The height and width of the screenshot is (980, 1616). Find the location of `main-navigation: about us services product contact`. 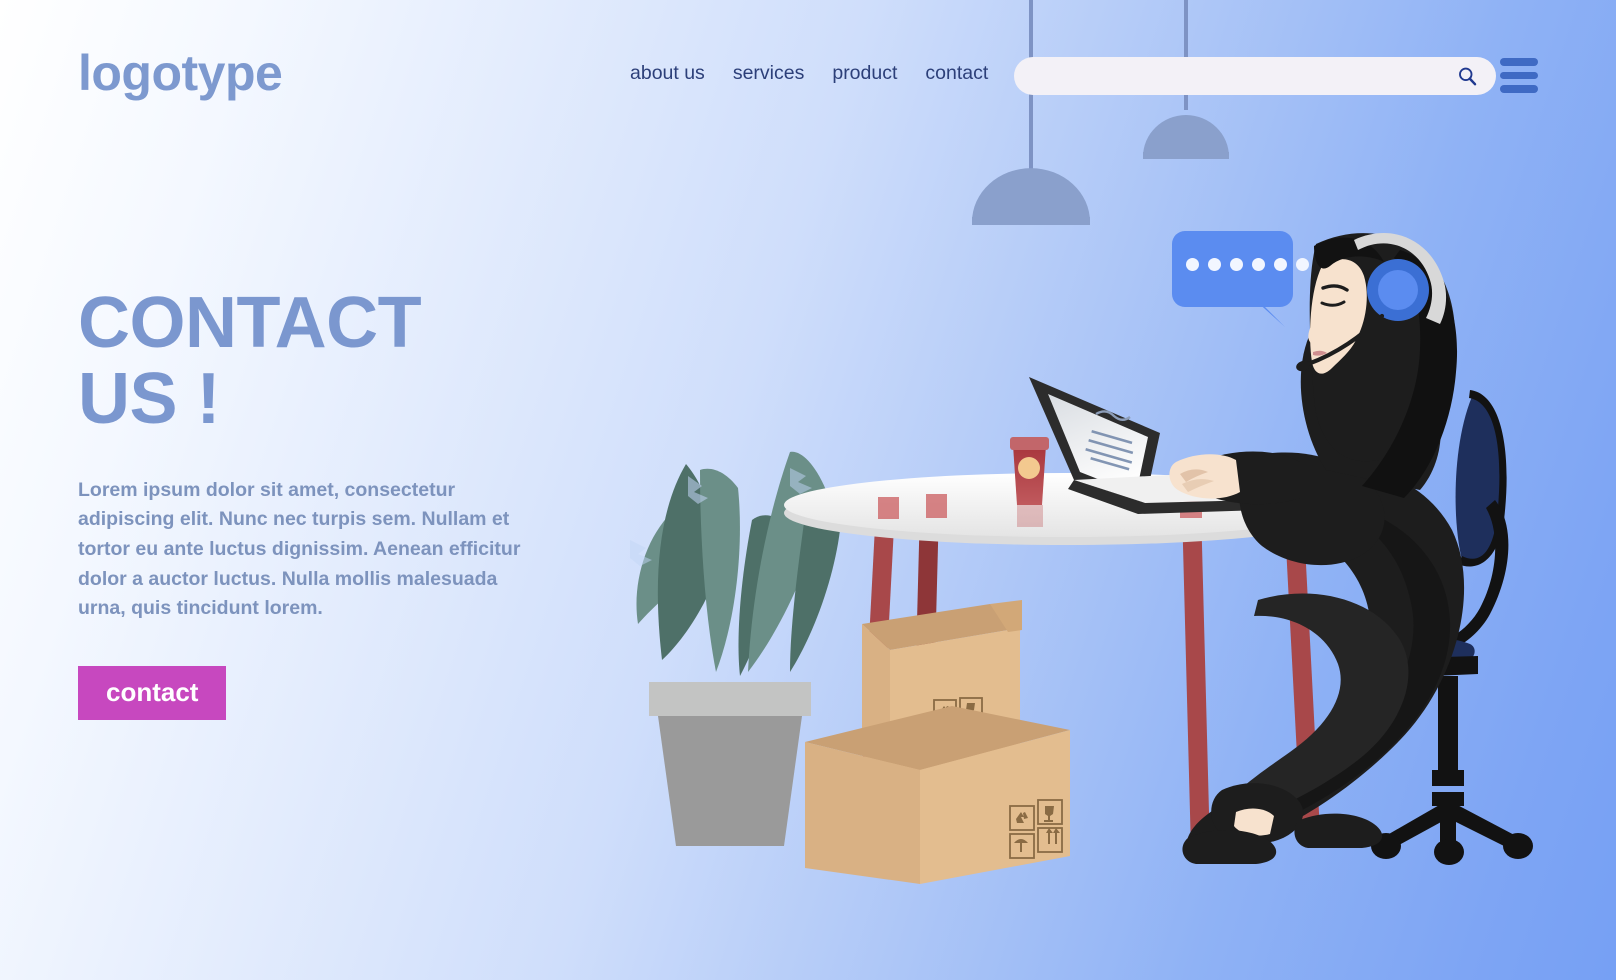

main-navigation: about us services product contact is located at coordinates (809, 73).